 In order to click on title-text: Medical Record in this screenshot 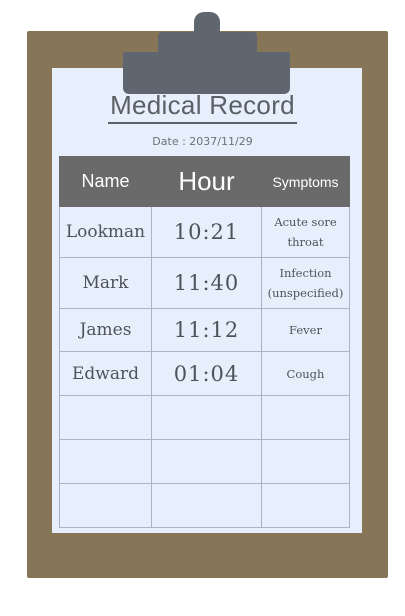, I will do `click(202, 107)`.